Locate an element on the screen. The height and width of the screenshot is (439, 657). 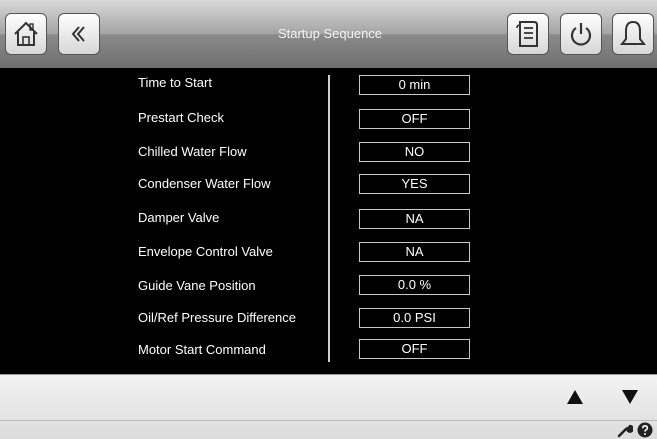
wrench-icon is located at coordinates (625, 430).